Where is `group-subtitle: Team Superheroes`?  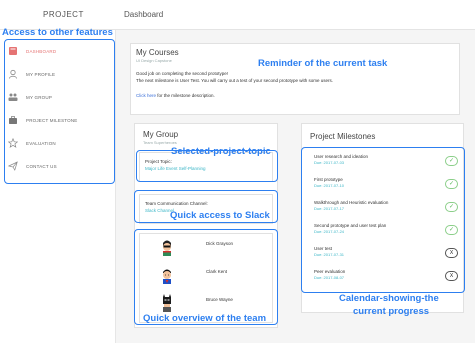 group-subtitle: Team Superheroes is located at coordinates (160, 142).